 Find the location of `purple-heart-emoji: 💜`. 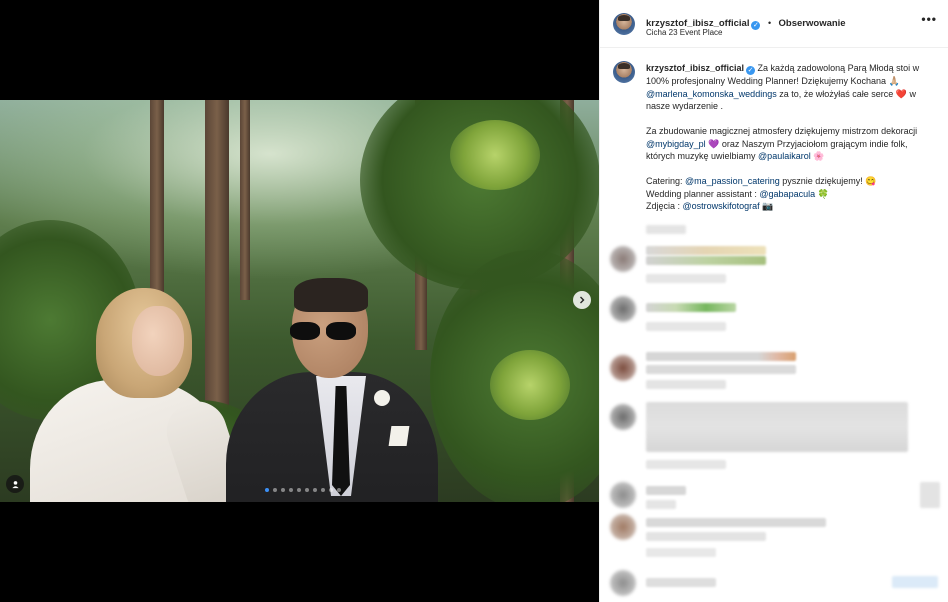

purple-heart-emoji: 💜 is located at coordinates (714, 143).